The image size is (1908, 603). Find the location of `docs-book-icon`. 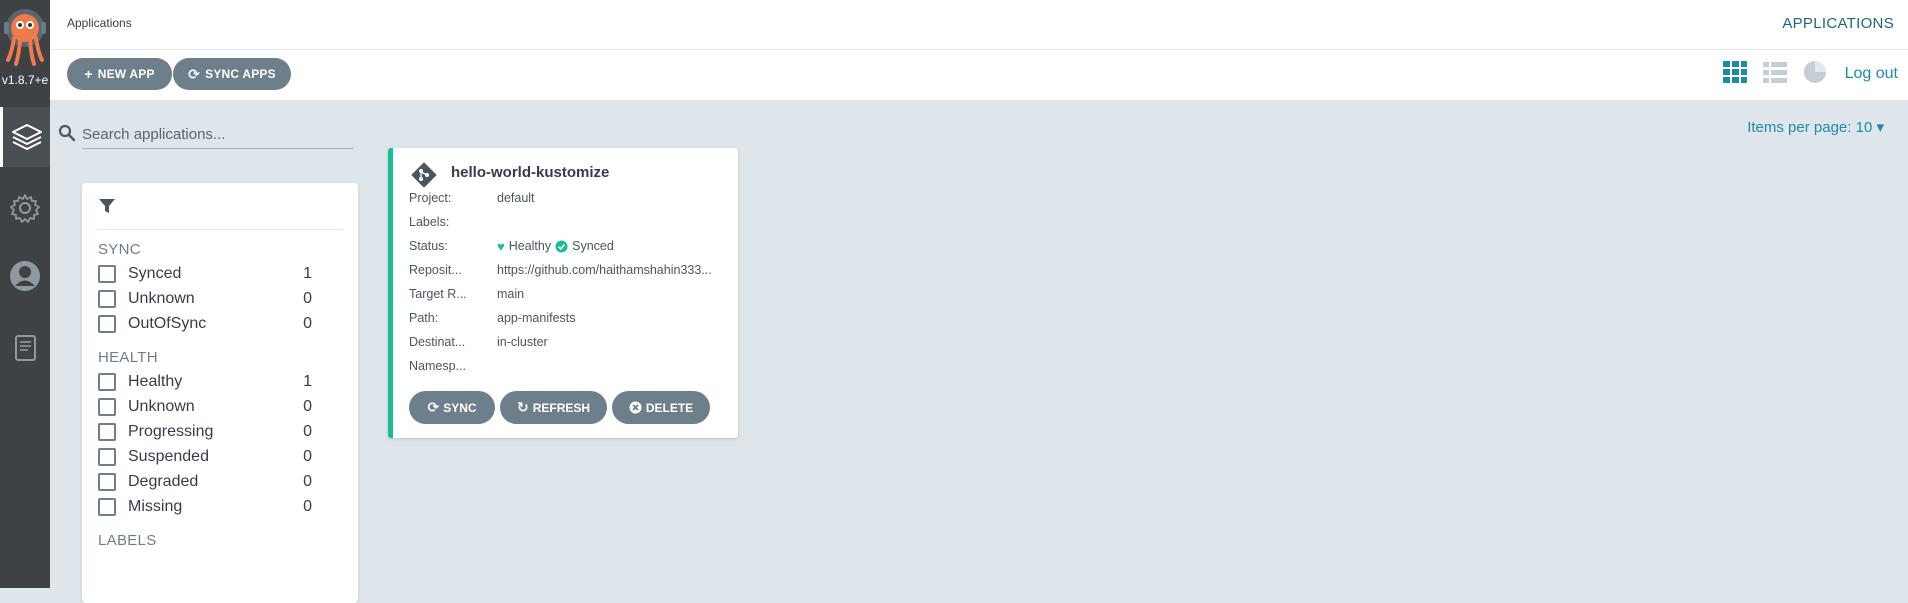

docs-book-icon is located at coordinates (25, 348).